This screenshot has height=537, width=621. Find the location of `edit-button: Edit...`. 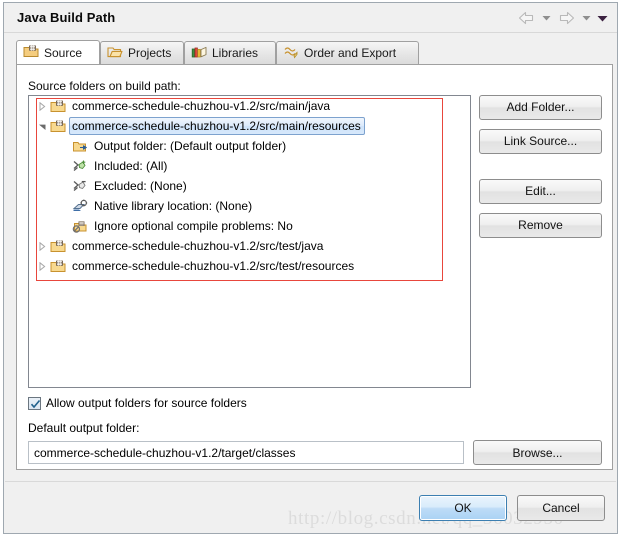

edit-button: Edit... is located at coordinates (540, 191).